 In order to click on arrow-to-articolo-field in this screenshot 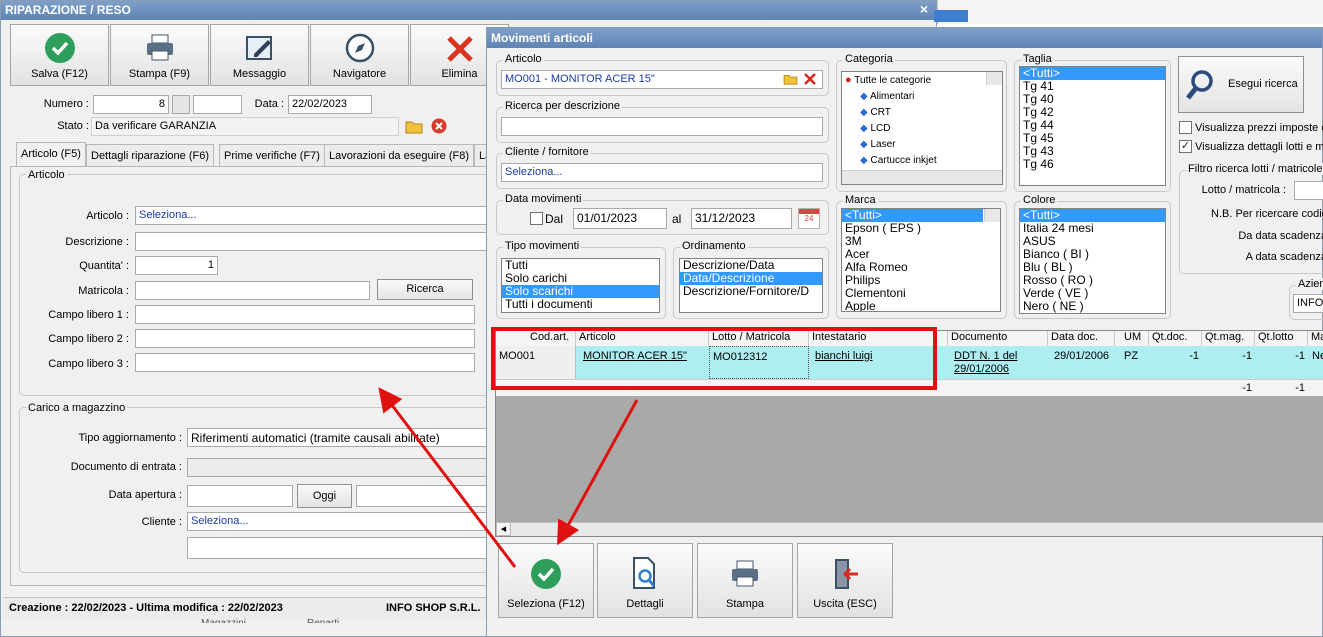, I will do `click(447, 477)`.